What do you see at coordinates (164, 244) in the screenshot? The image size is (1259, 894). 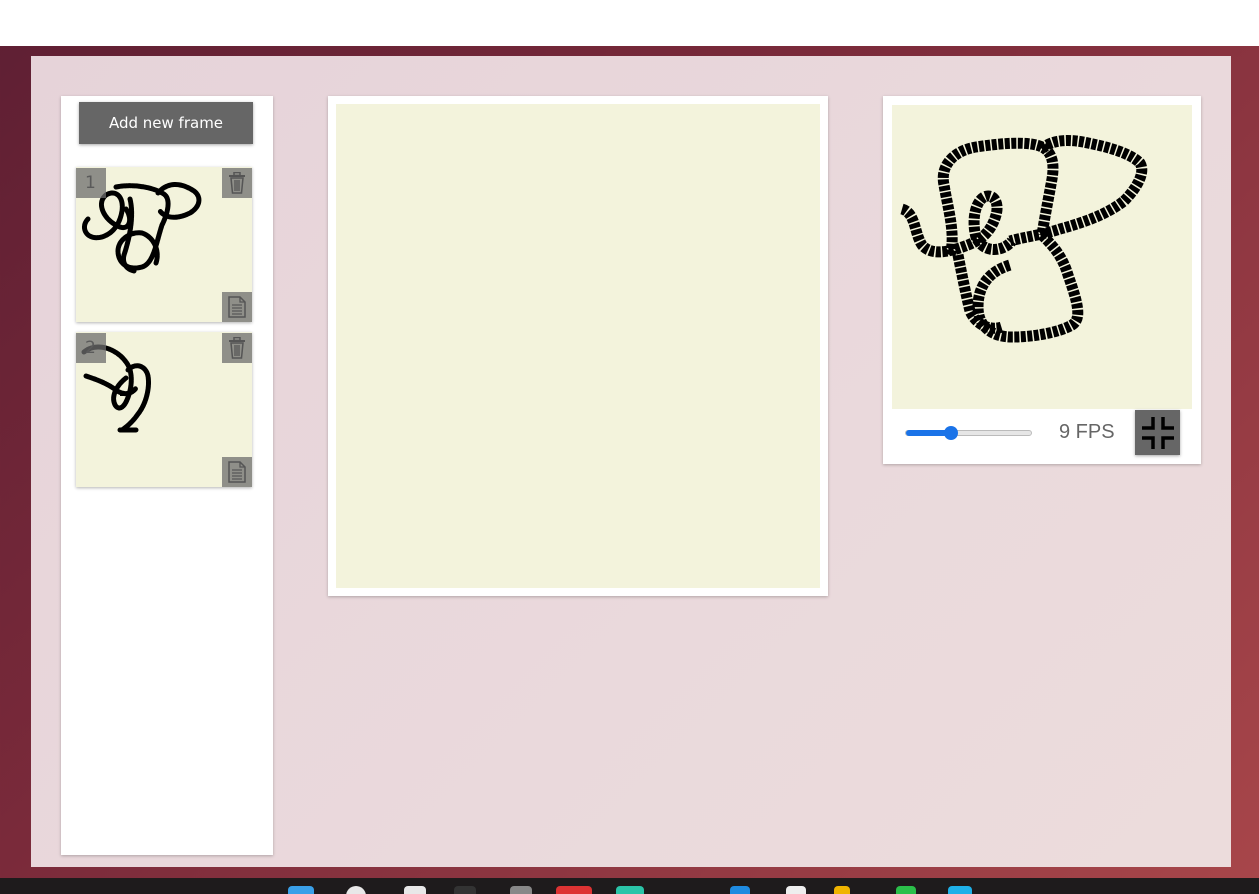 I see `frame-thumbnail-1: 1` at bounding box center [164, 244].